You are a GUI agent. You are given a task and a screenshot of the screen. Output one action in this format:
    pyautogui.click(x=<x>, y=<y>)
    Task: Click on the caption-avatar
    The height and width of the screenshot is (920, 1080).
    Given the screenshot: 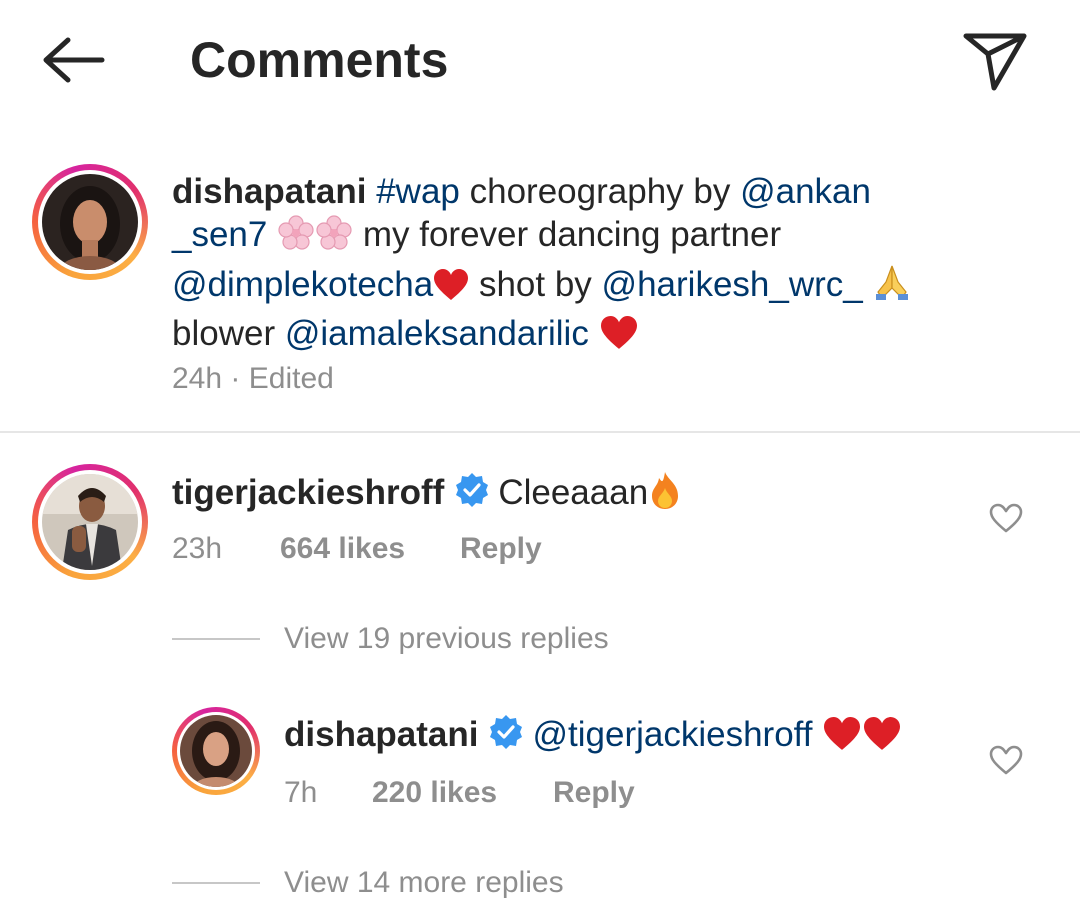 What is the action you would take?
    pyautogui.click(x=90, y=222)
    